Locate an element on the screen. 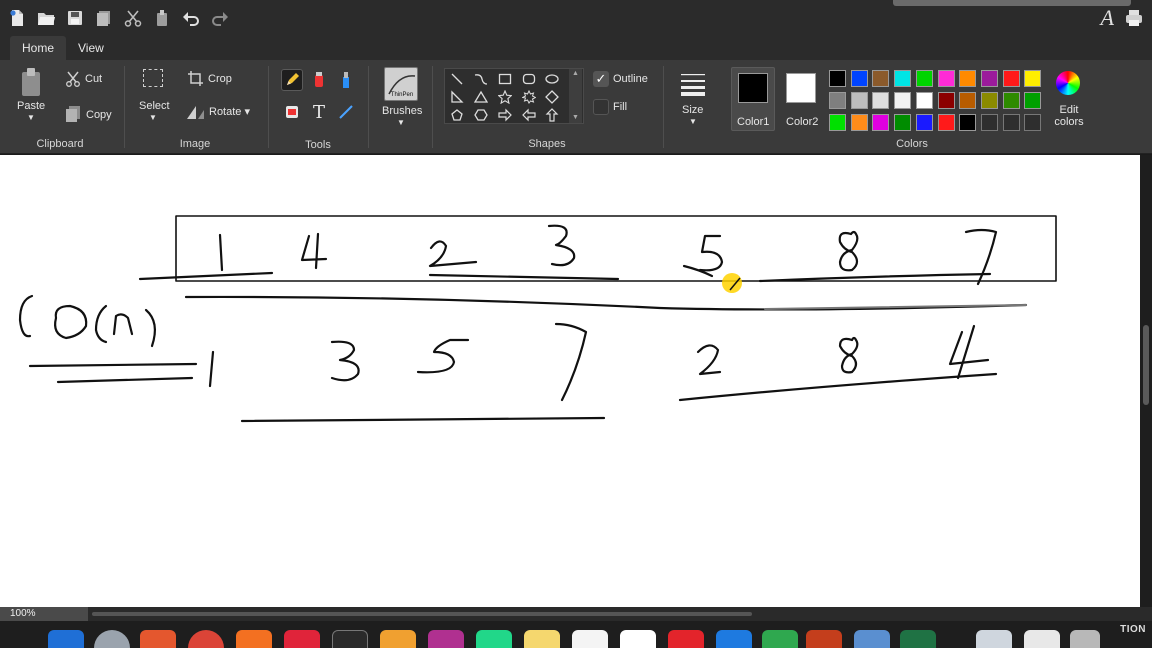 Image resolution: width=1152 pixels, height=648 pixels. textedit-dock-icon is located at coordinates (590, 639).